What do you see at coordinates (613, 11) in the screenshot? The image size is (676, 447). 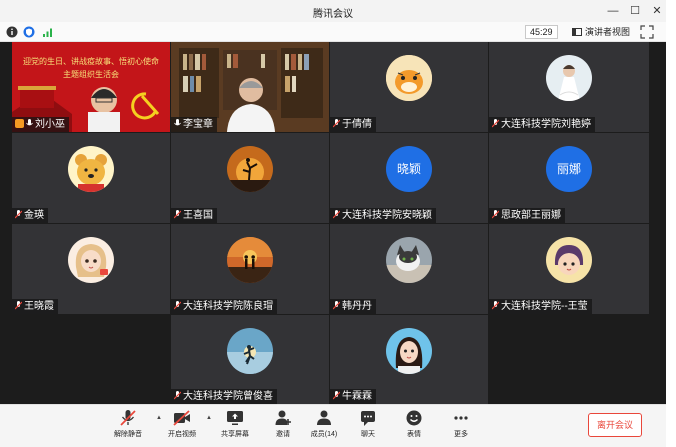 I see `minimize-icon: —` at bounding box center [613, 11].